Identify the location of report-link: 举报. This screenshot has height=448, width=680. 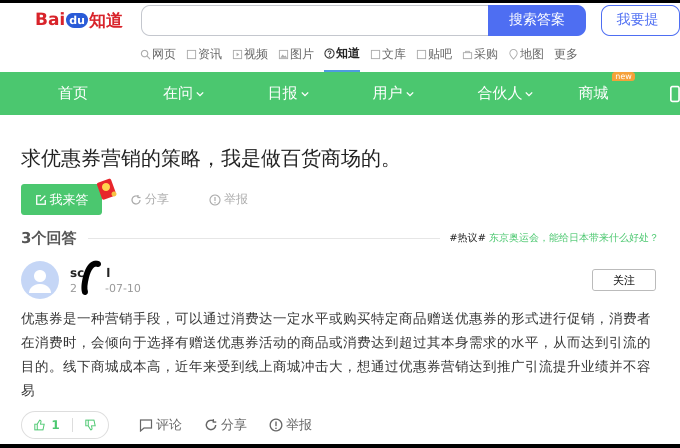
(290, 425).